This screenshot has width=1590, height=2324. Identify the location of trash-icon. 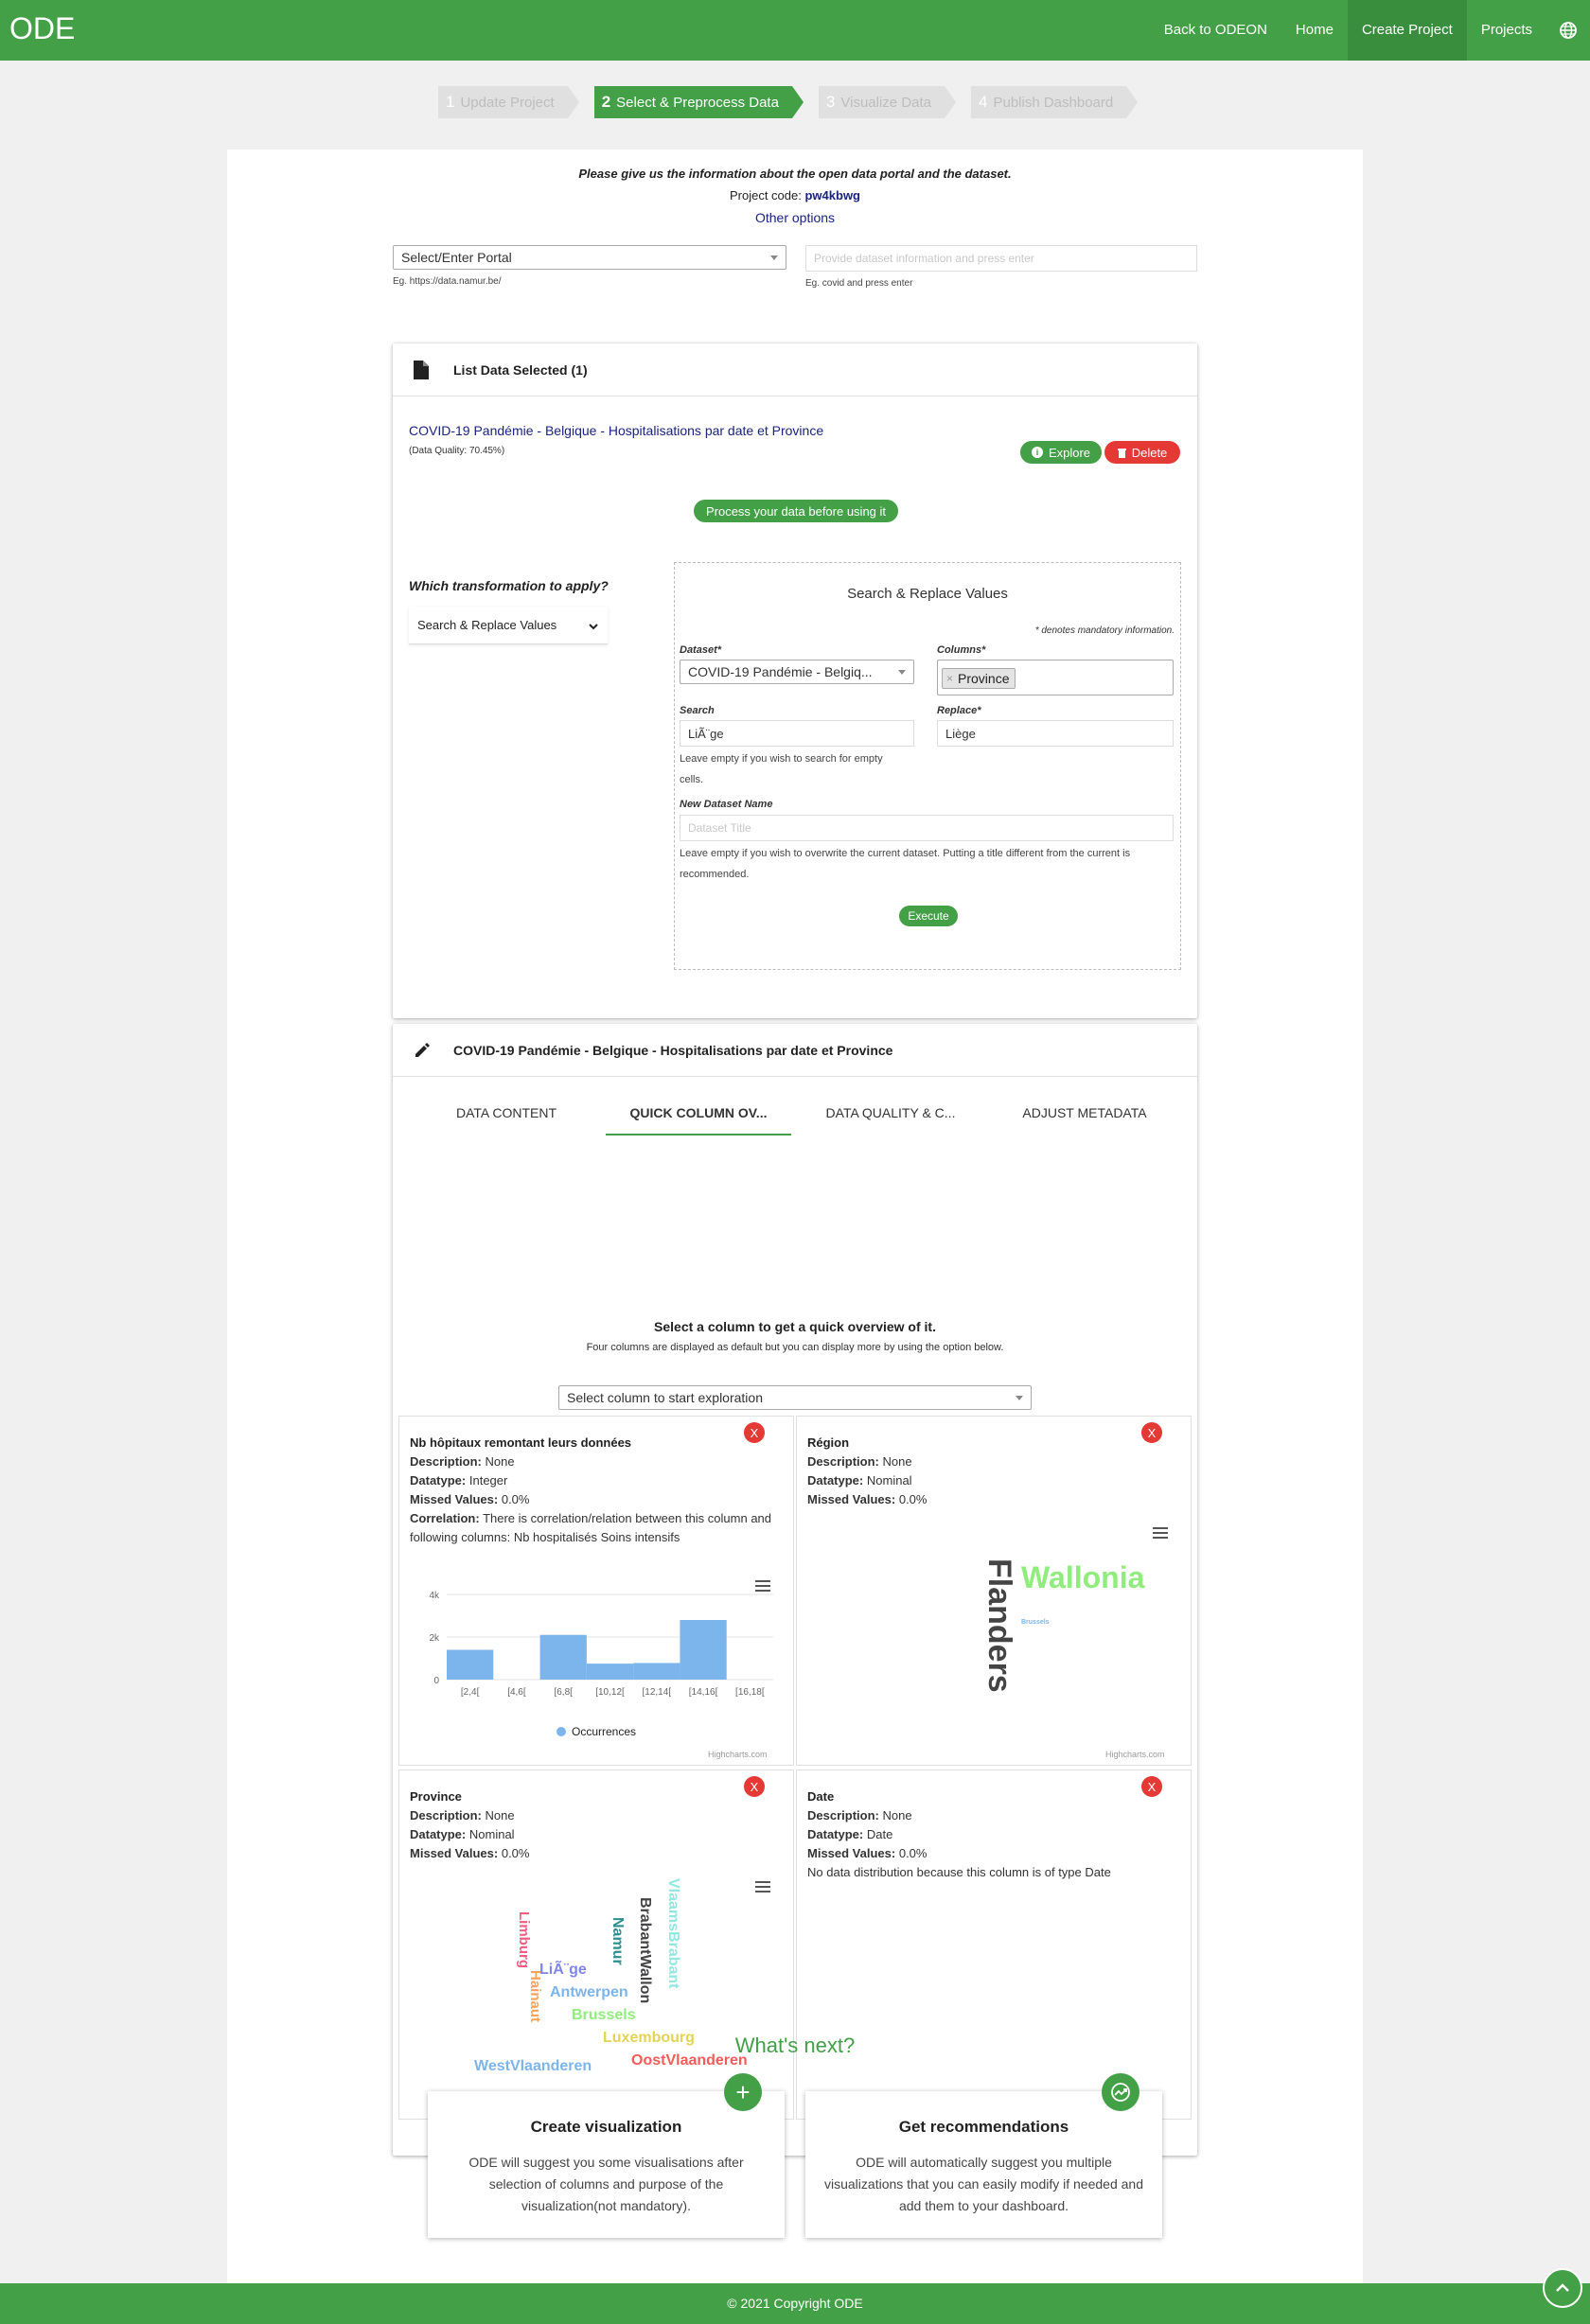
(1121, 453).